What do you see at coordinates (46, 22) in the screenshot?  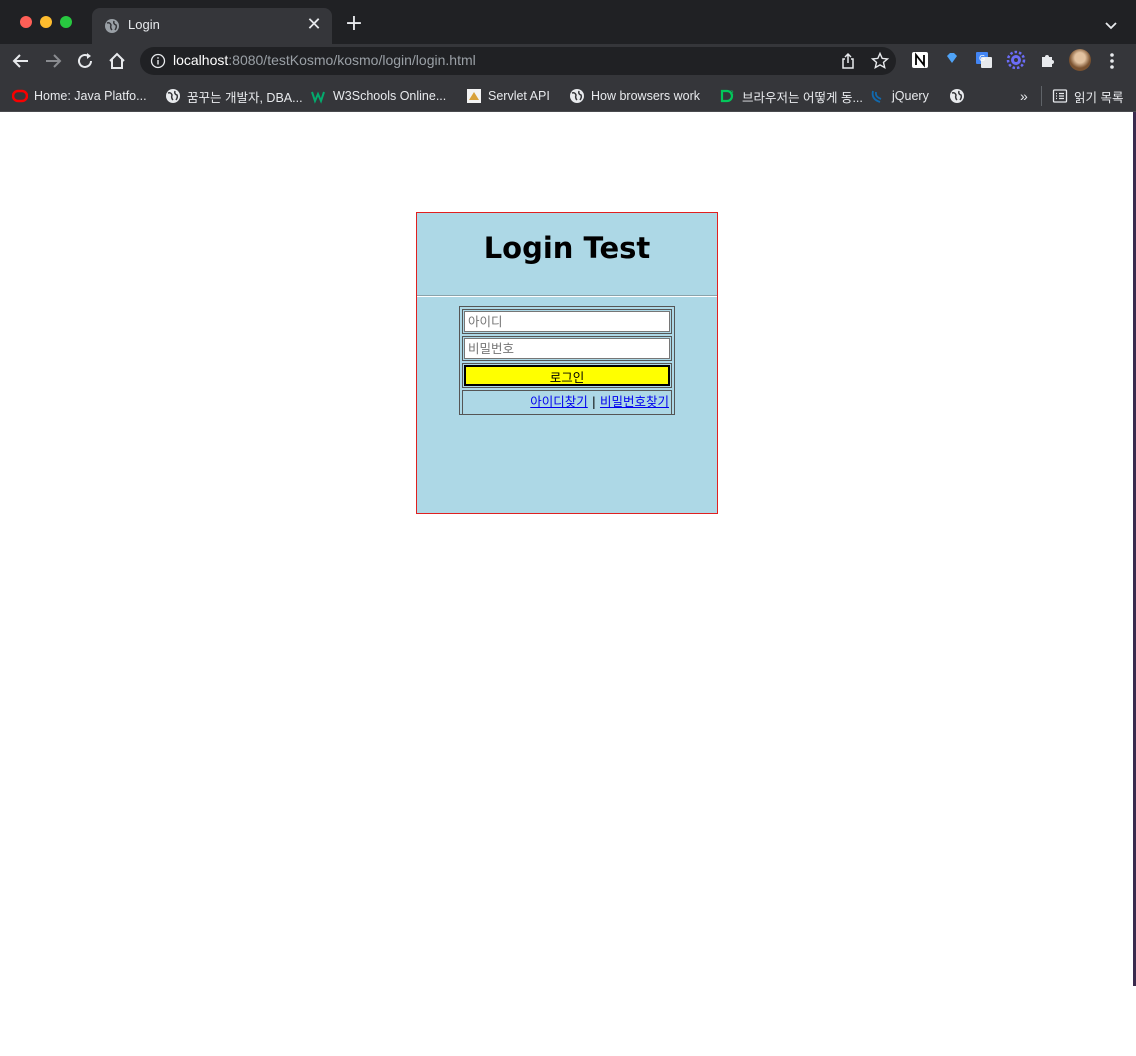 I see `minimize-window-button` at bounding box center [46, 22].